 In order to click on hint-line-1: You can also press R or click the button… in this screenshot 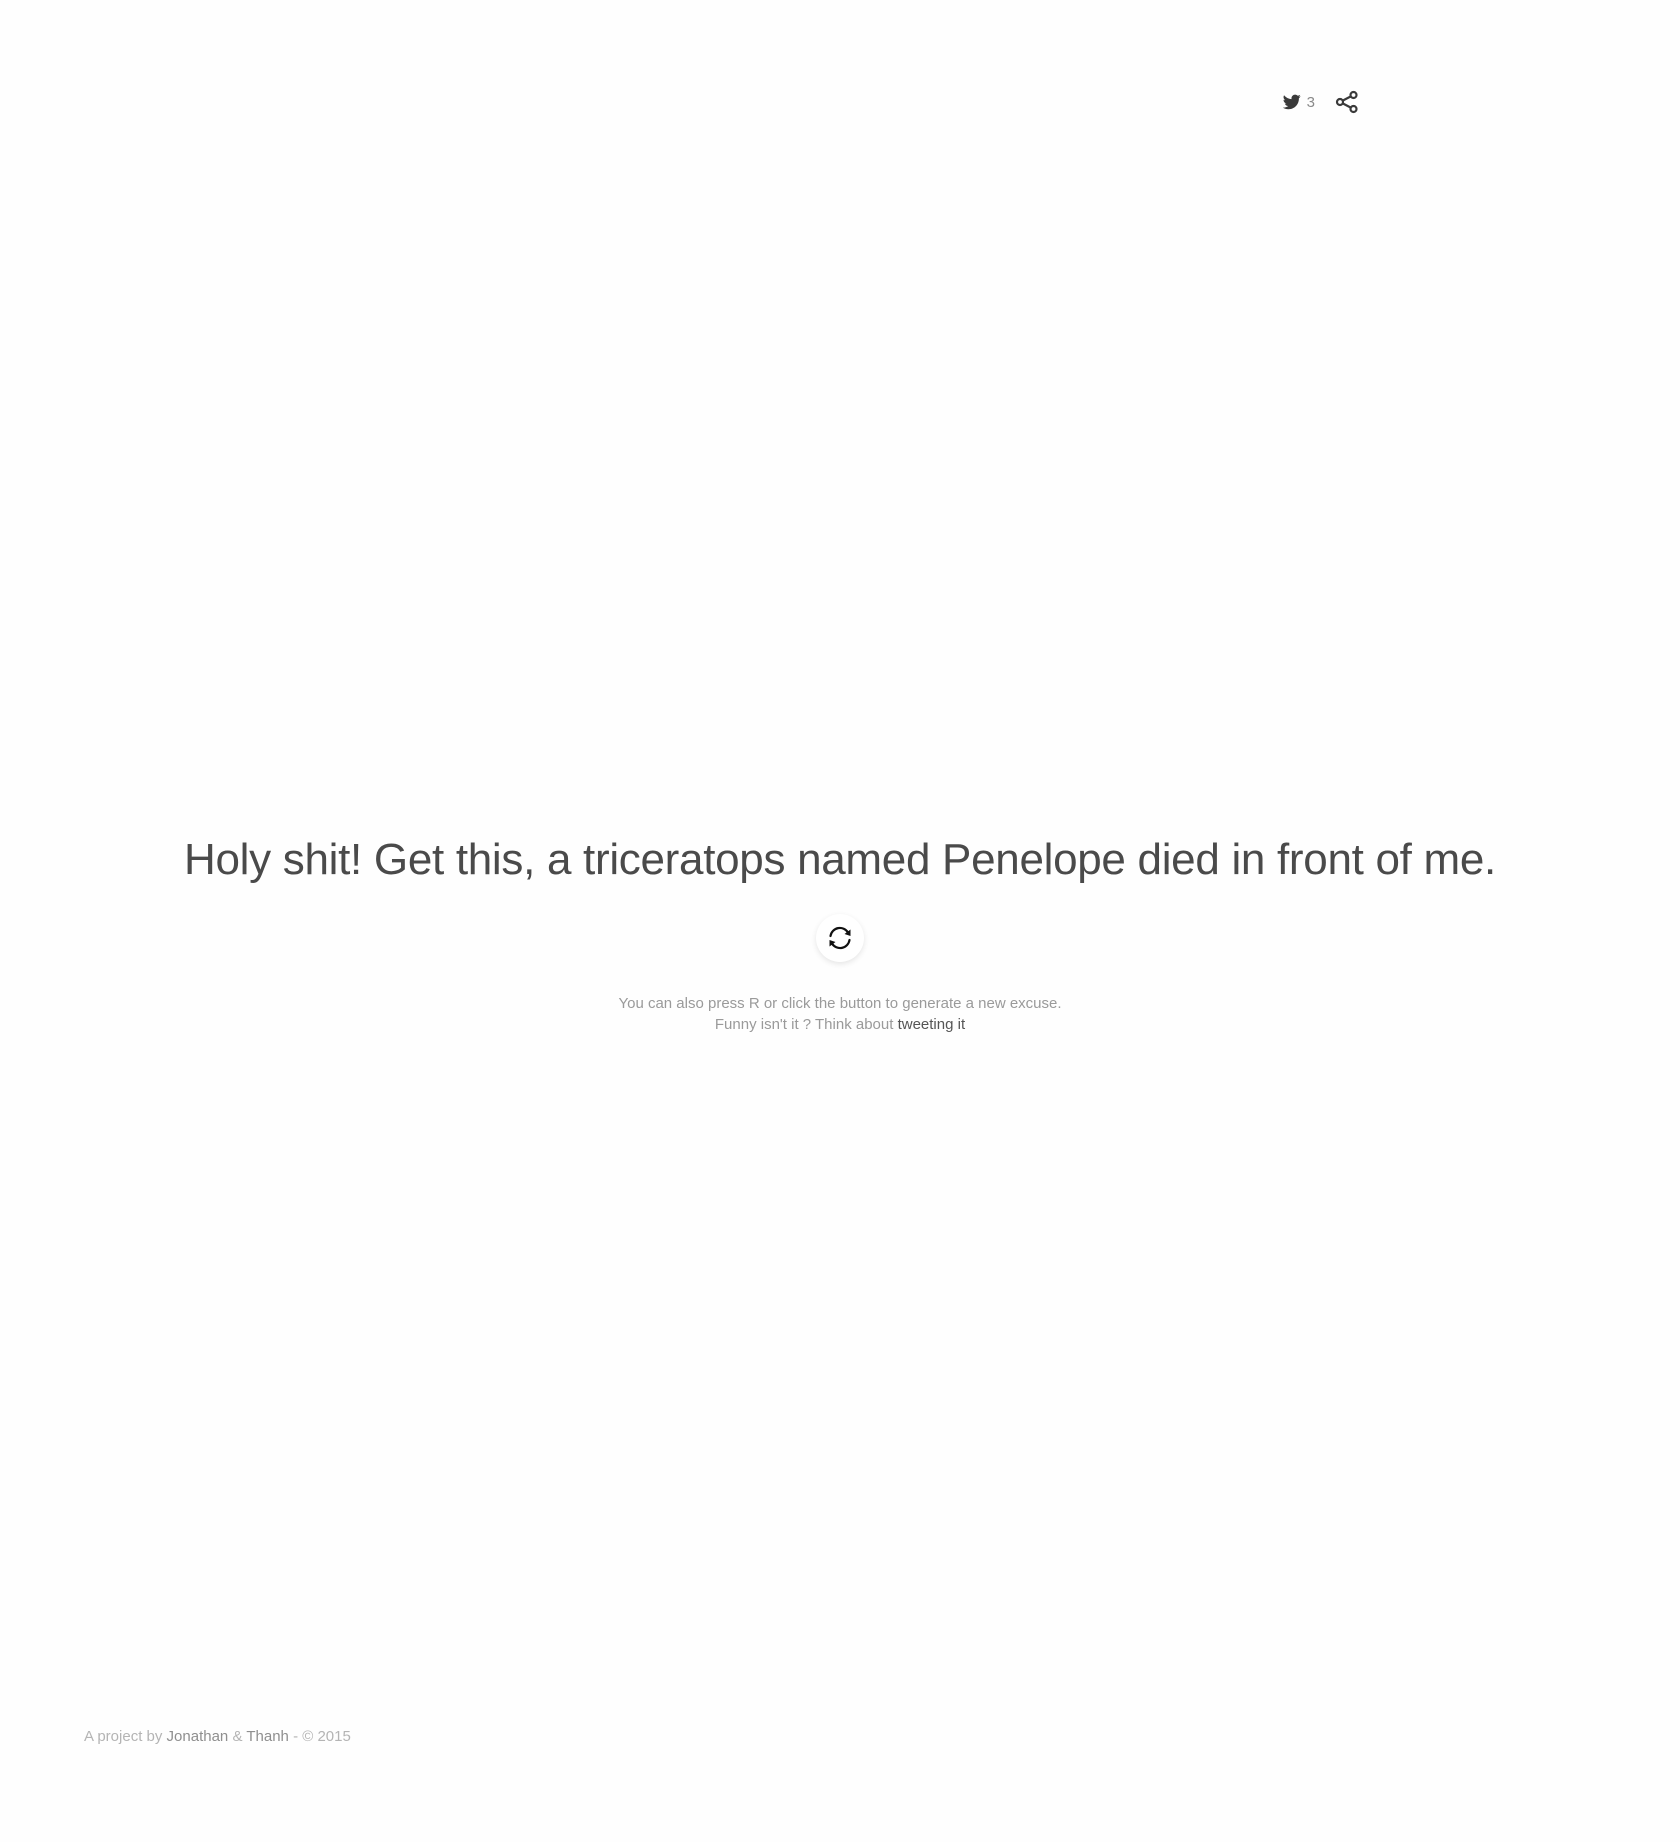, I will do `click(840, 1003)`.